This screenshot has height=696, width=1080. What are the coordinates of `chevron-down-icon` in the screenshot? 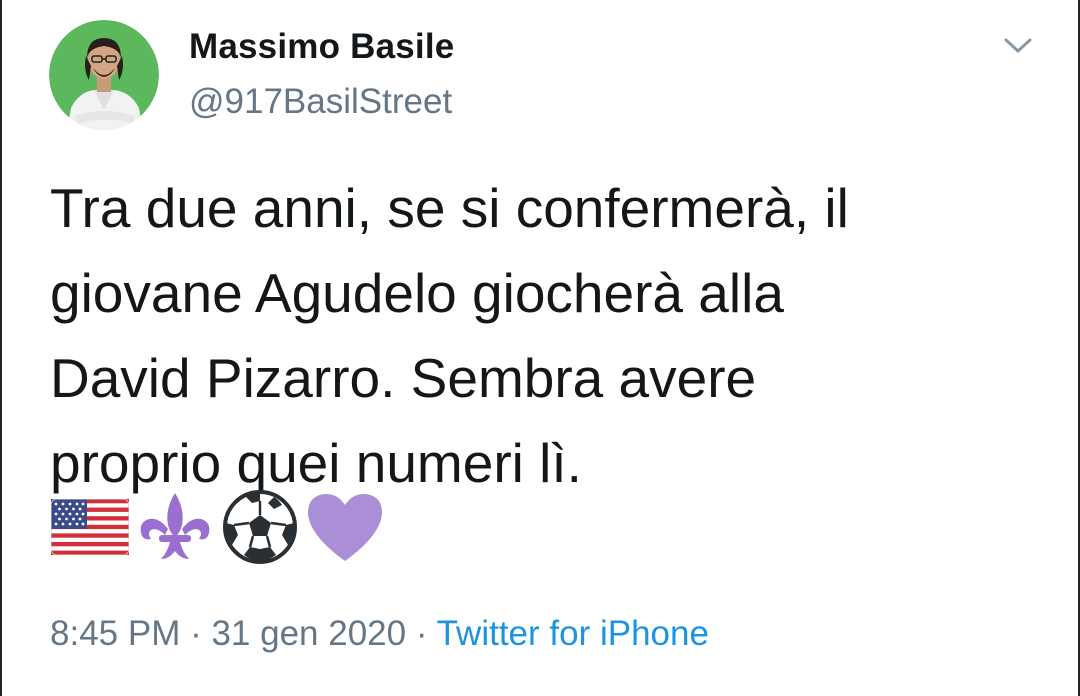 It's located at (1018, 45).